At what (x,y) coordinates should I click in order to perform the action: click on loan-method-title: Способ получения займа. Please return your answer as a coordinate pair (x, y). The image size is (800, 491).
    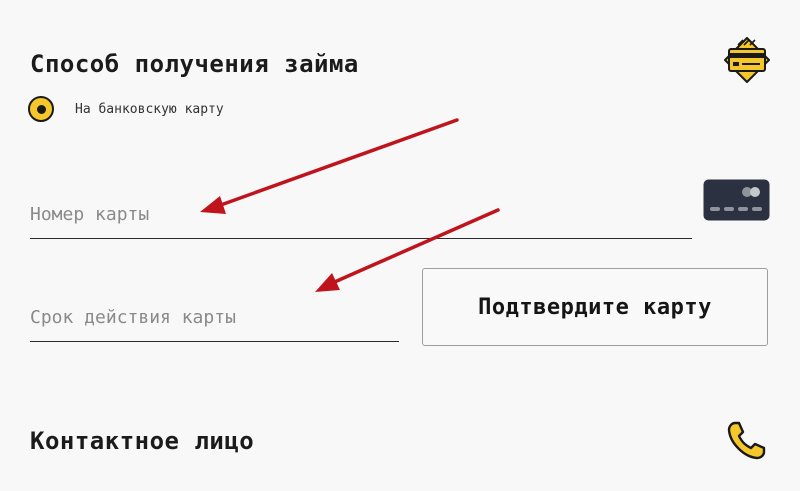
    Looking at the image, I should click on (194, 64).